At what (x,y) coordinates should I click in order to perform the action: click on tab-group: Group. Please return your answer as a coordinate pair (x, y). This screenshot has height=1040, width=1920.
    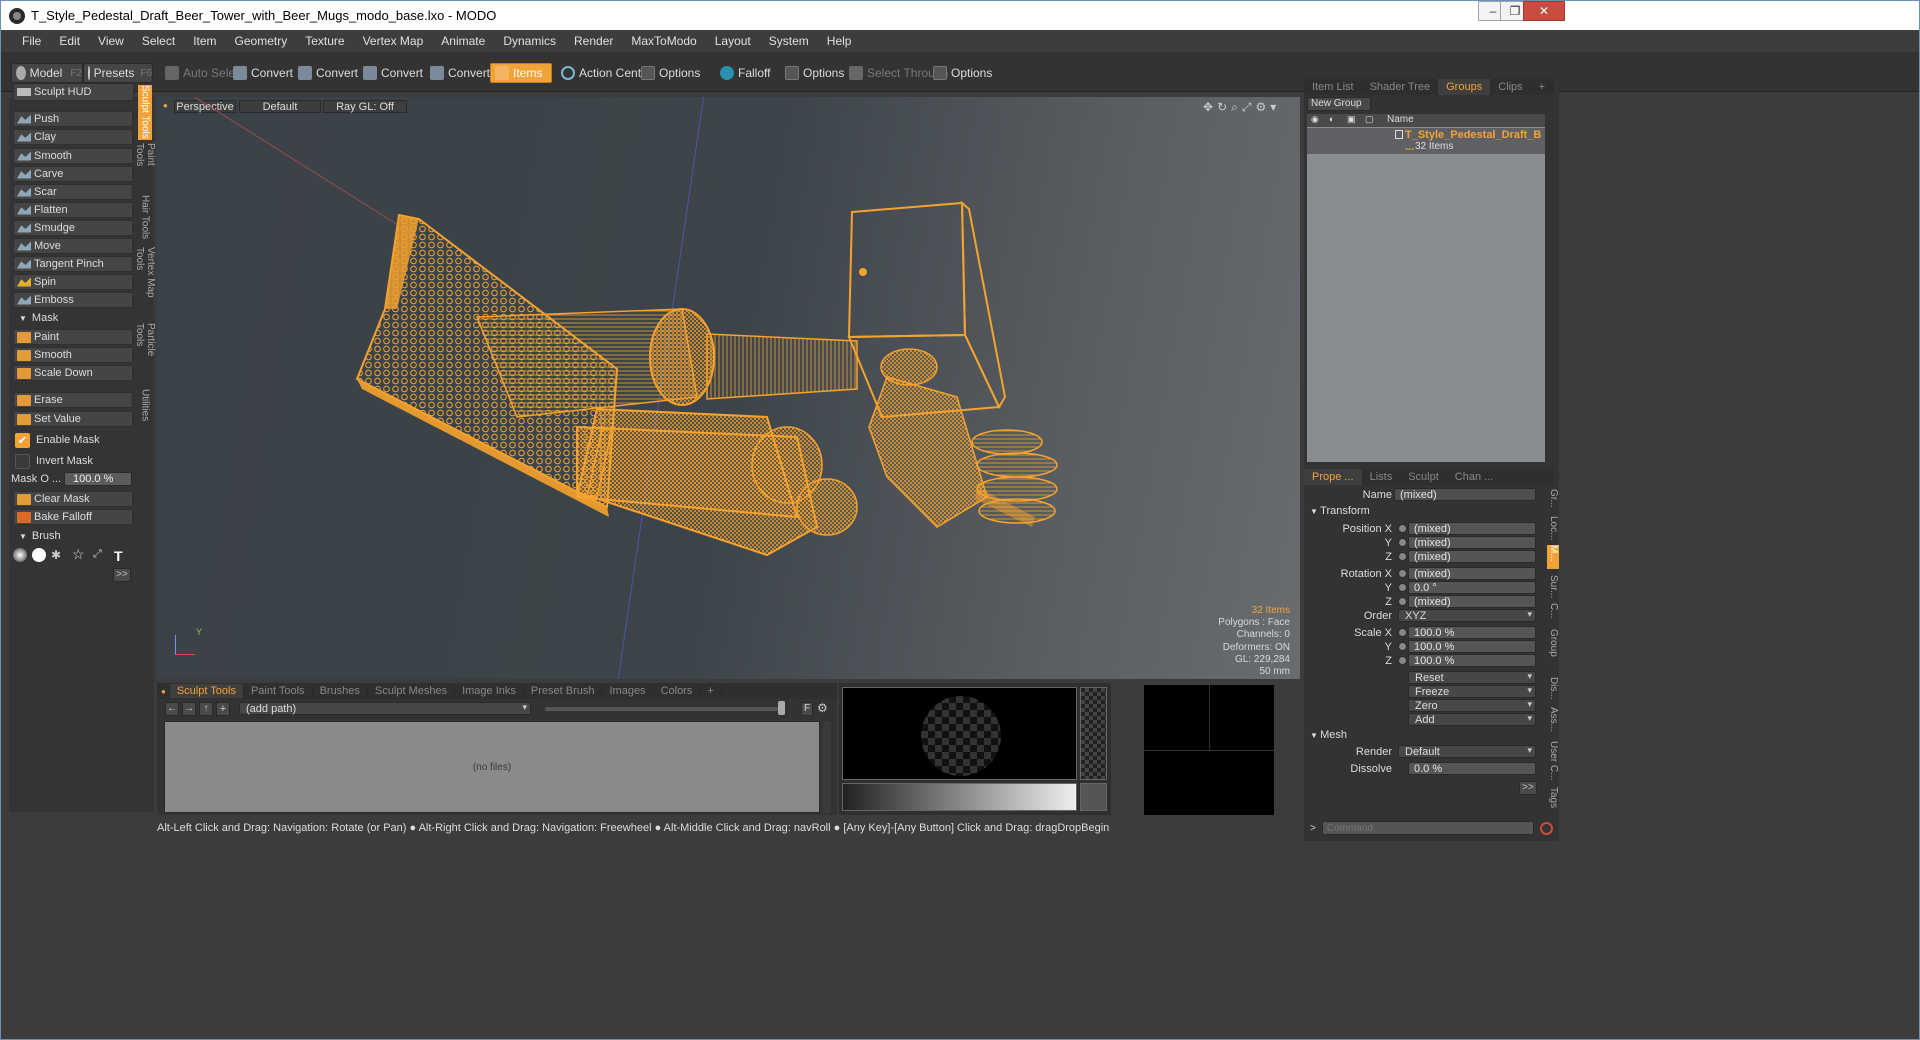
    Looking at the image, I should click on (1553, 644).